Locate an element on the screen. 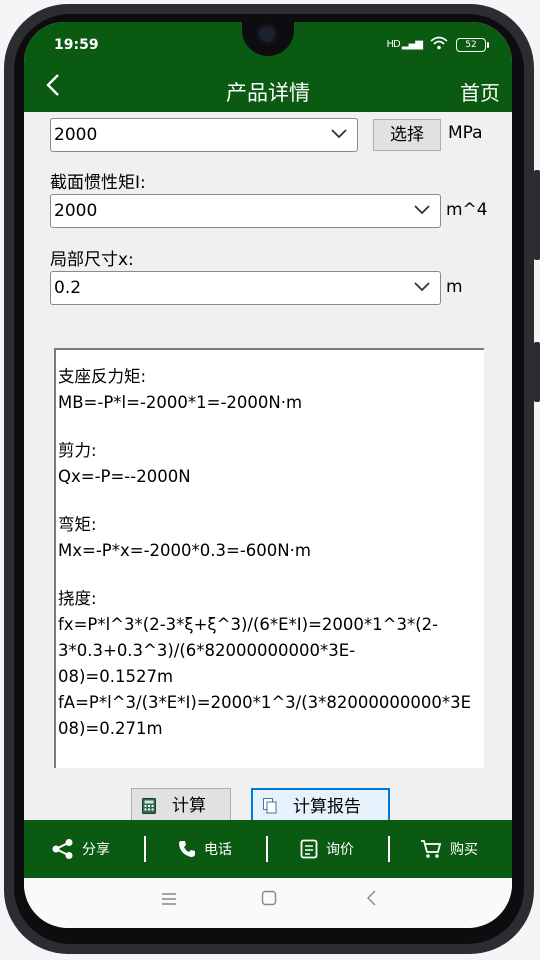  camera-notch is located at coordinates (268, 39).